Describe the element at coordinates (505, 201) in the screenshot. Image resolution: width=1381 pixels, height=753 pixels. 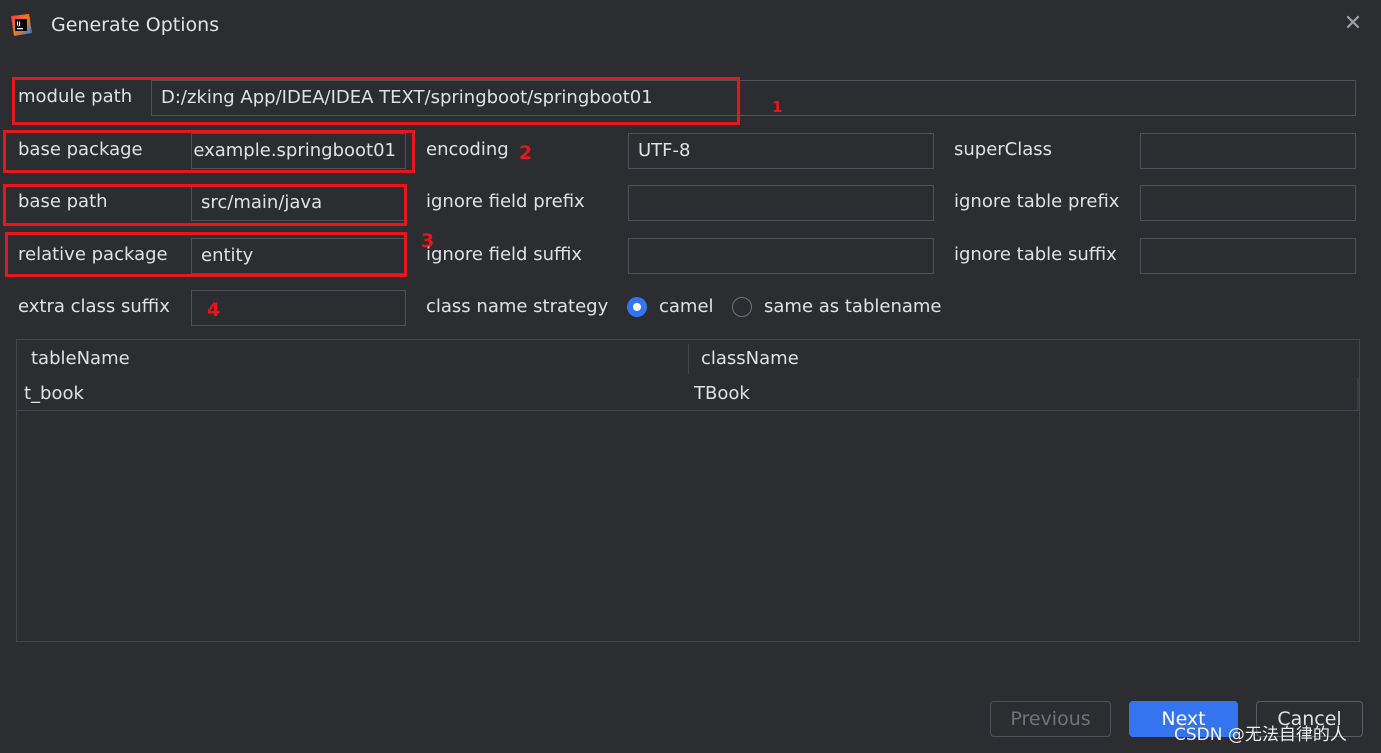
I see `ignore-field-prefix-label: ignore field prefix` at that location.